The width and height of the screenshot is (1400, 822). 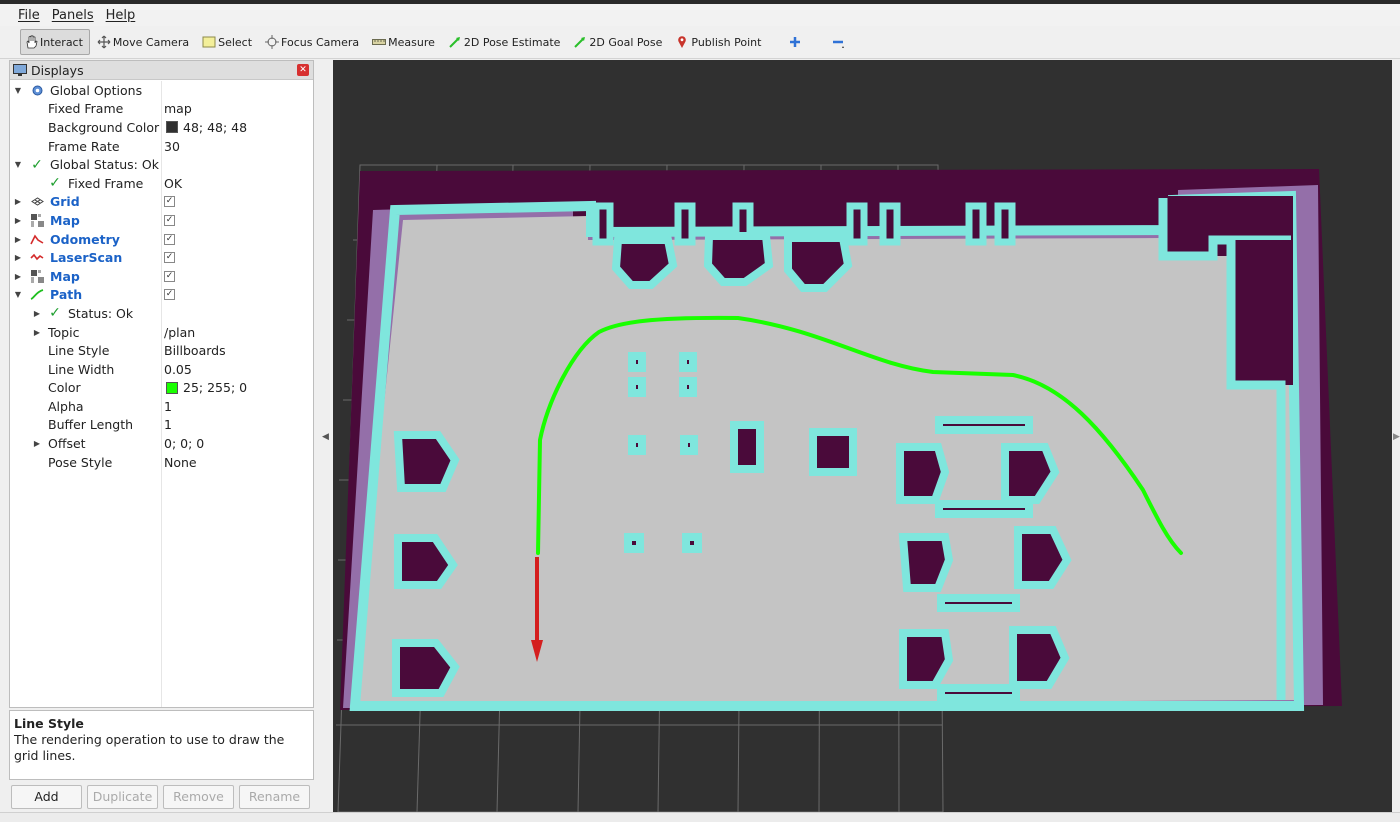 I want to click on tree-row-map: ▶ Map ✓, so click(x=161, y=220).